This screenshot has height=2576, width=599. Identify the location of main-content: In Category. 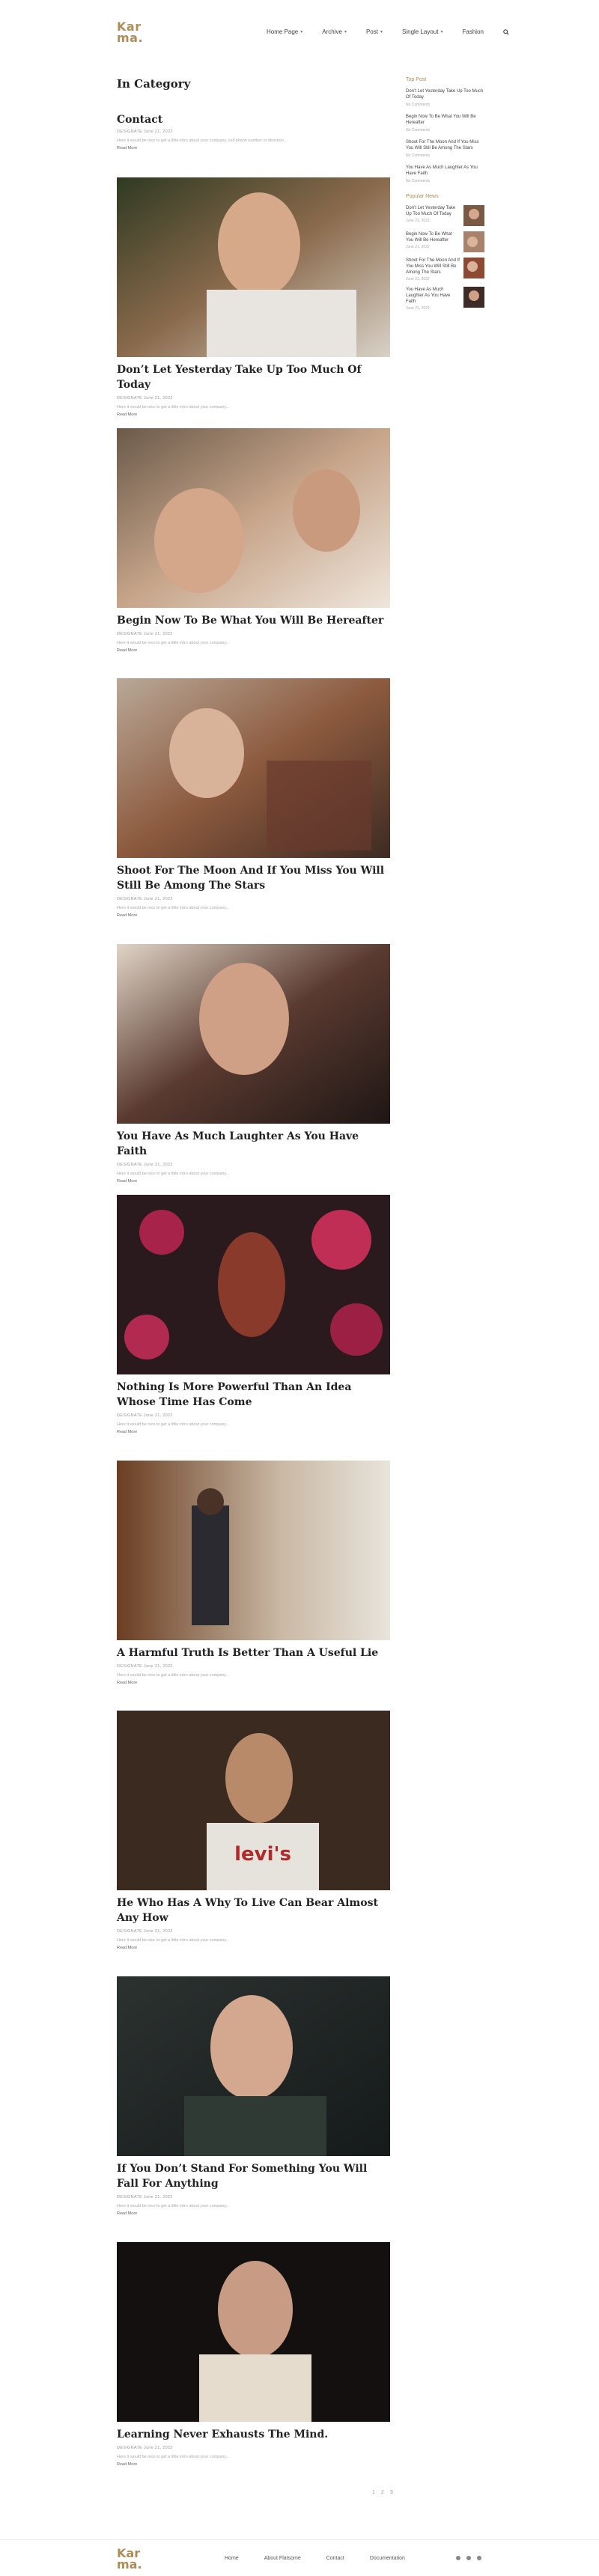
(253, 84).